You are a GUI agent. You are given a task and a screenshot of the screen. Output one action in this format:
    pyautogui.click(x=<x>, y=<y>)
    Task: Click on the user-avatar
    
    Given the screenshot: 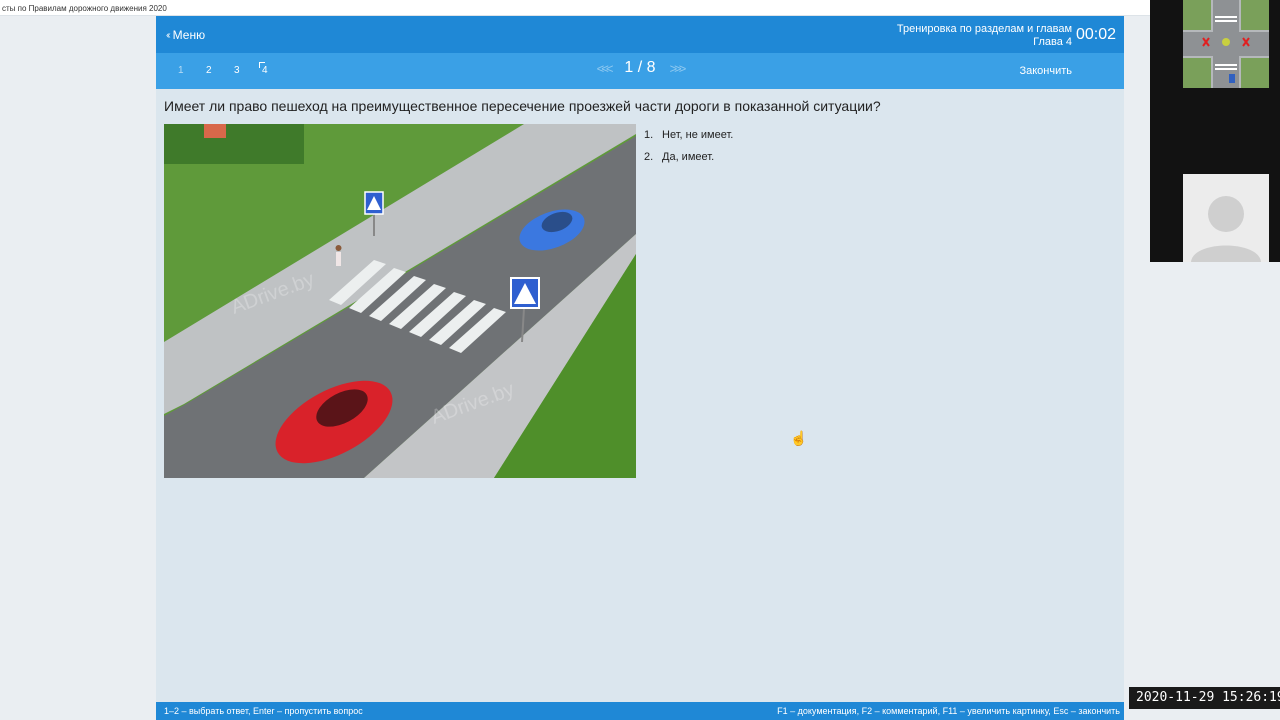 What is the action you would take?
    pyautogui.click(x=1226, y=218)
    